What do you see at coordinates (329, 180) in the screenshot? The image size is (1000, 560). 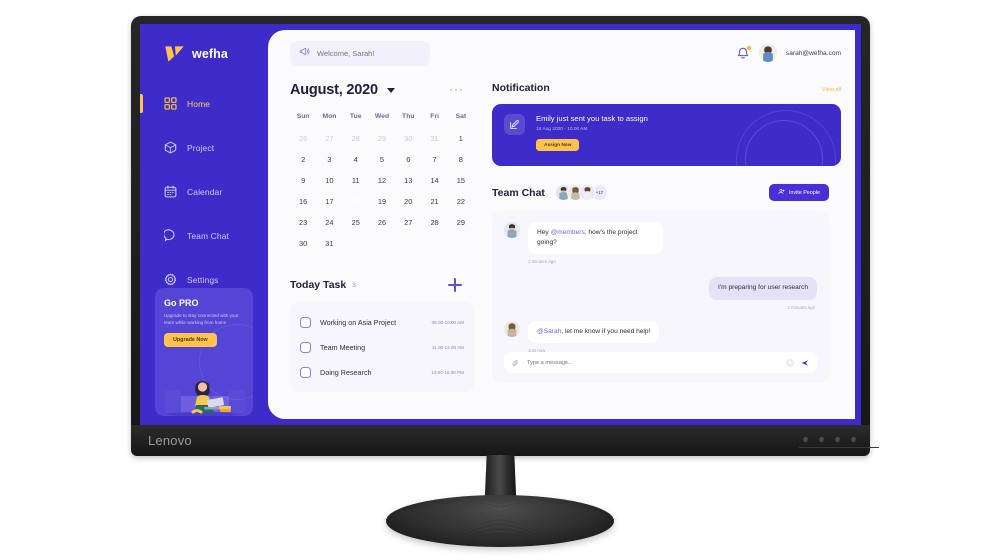 I see `calendar-day: 10` at bounding box center [329, 180].